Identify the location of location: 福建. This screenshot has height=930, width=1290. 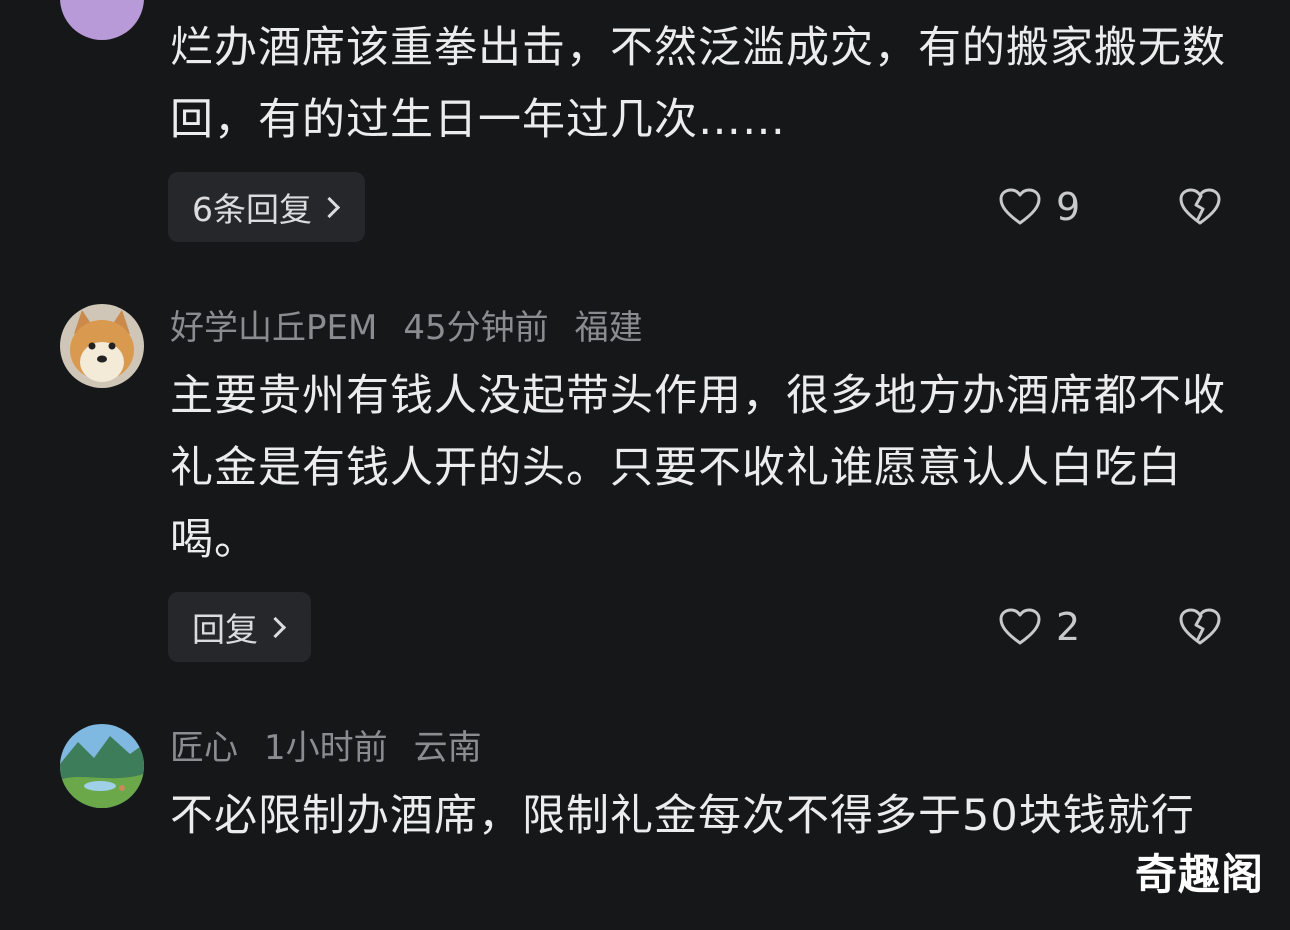
(608, 328).